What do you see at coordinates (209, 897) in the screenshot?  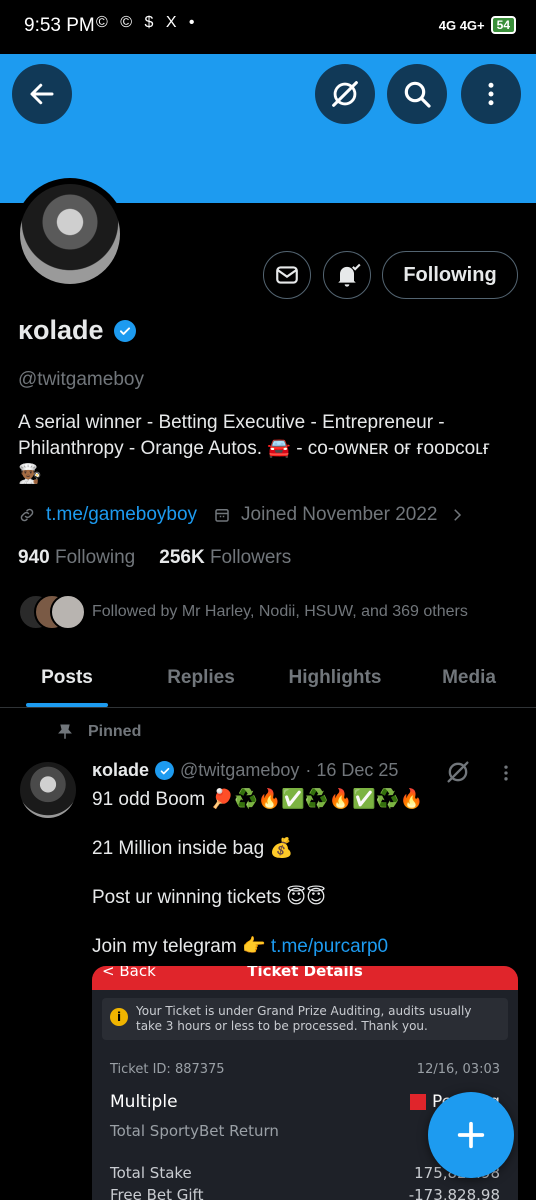 I see `post-line: Post ur winning tickets 😇😇` at bounding box center [209, 897].